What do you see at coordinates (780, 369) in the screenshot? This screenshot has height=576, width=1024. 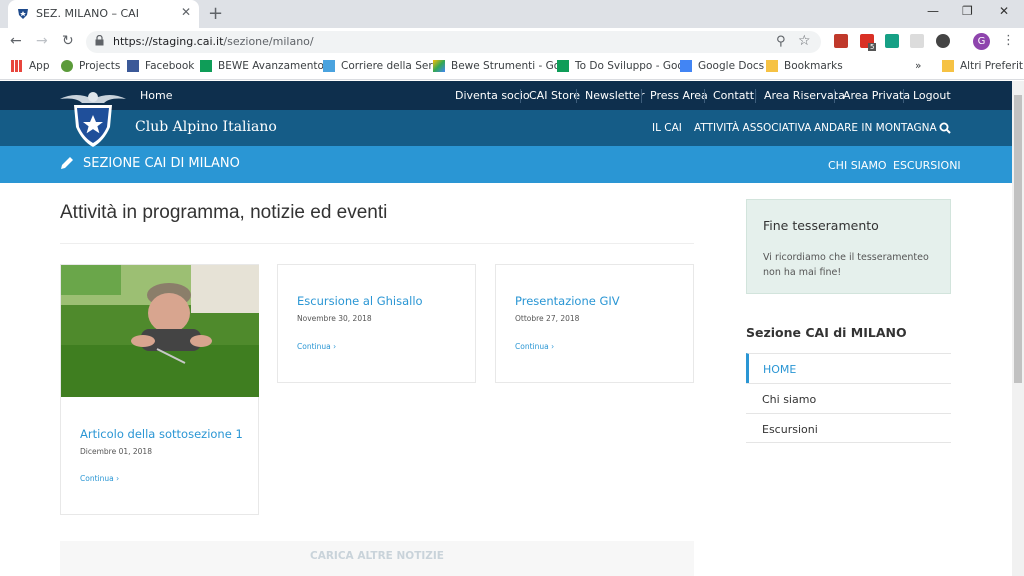 I see `sidebar-item-label: HOME` at bounding box center [780, 369].